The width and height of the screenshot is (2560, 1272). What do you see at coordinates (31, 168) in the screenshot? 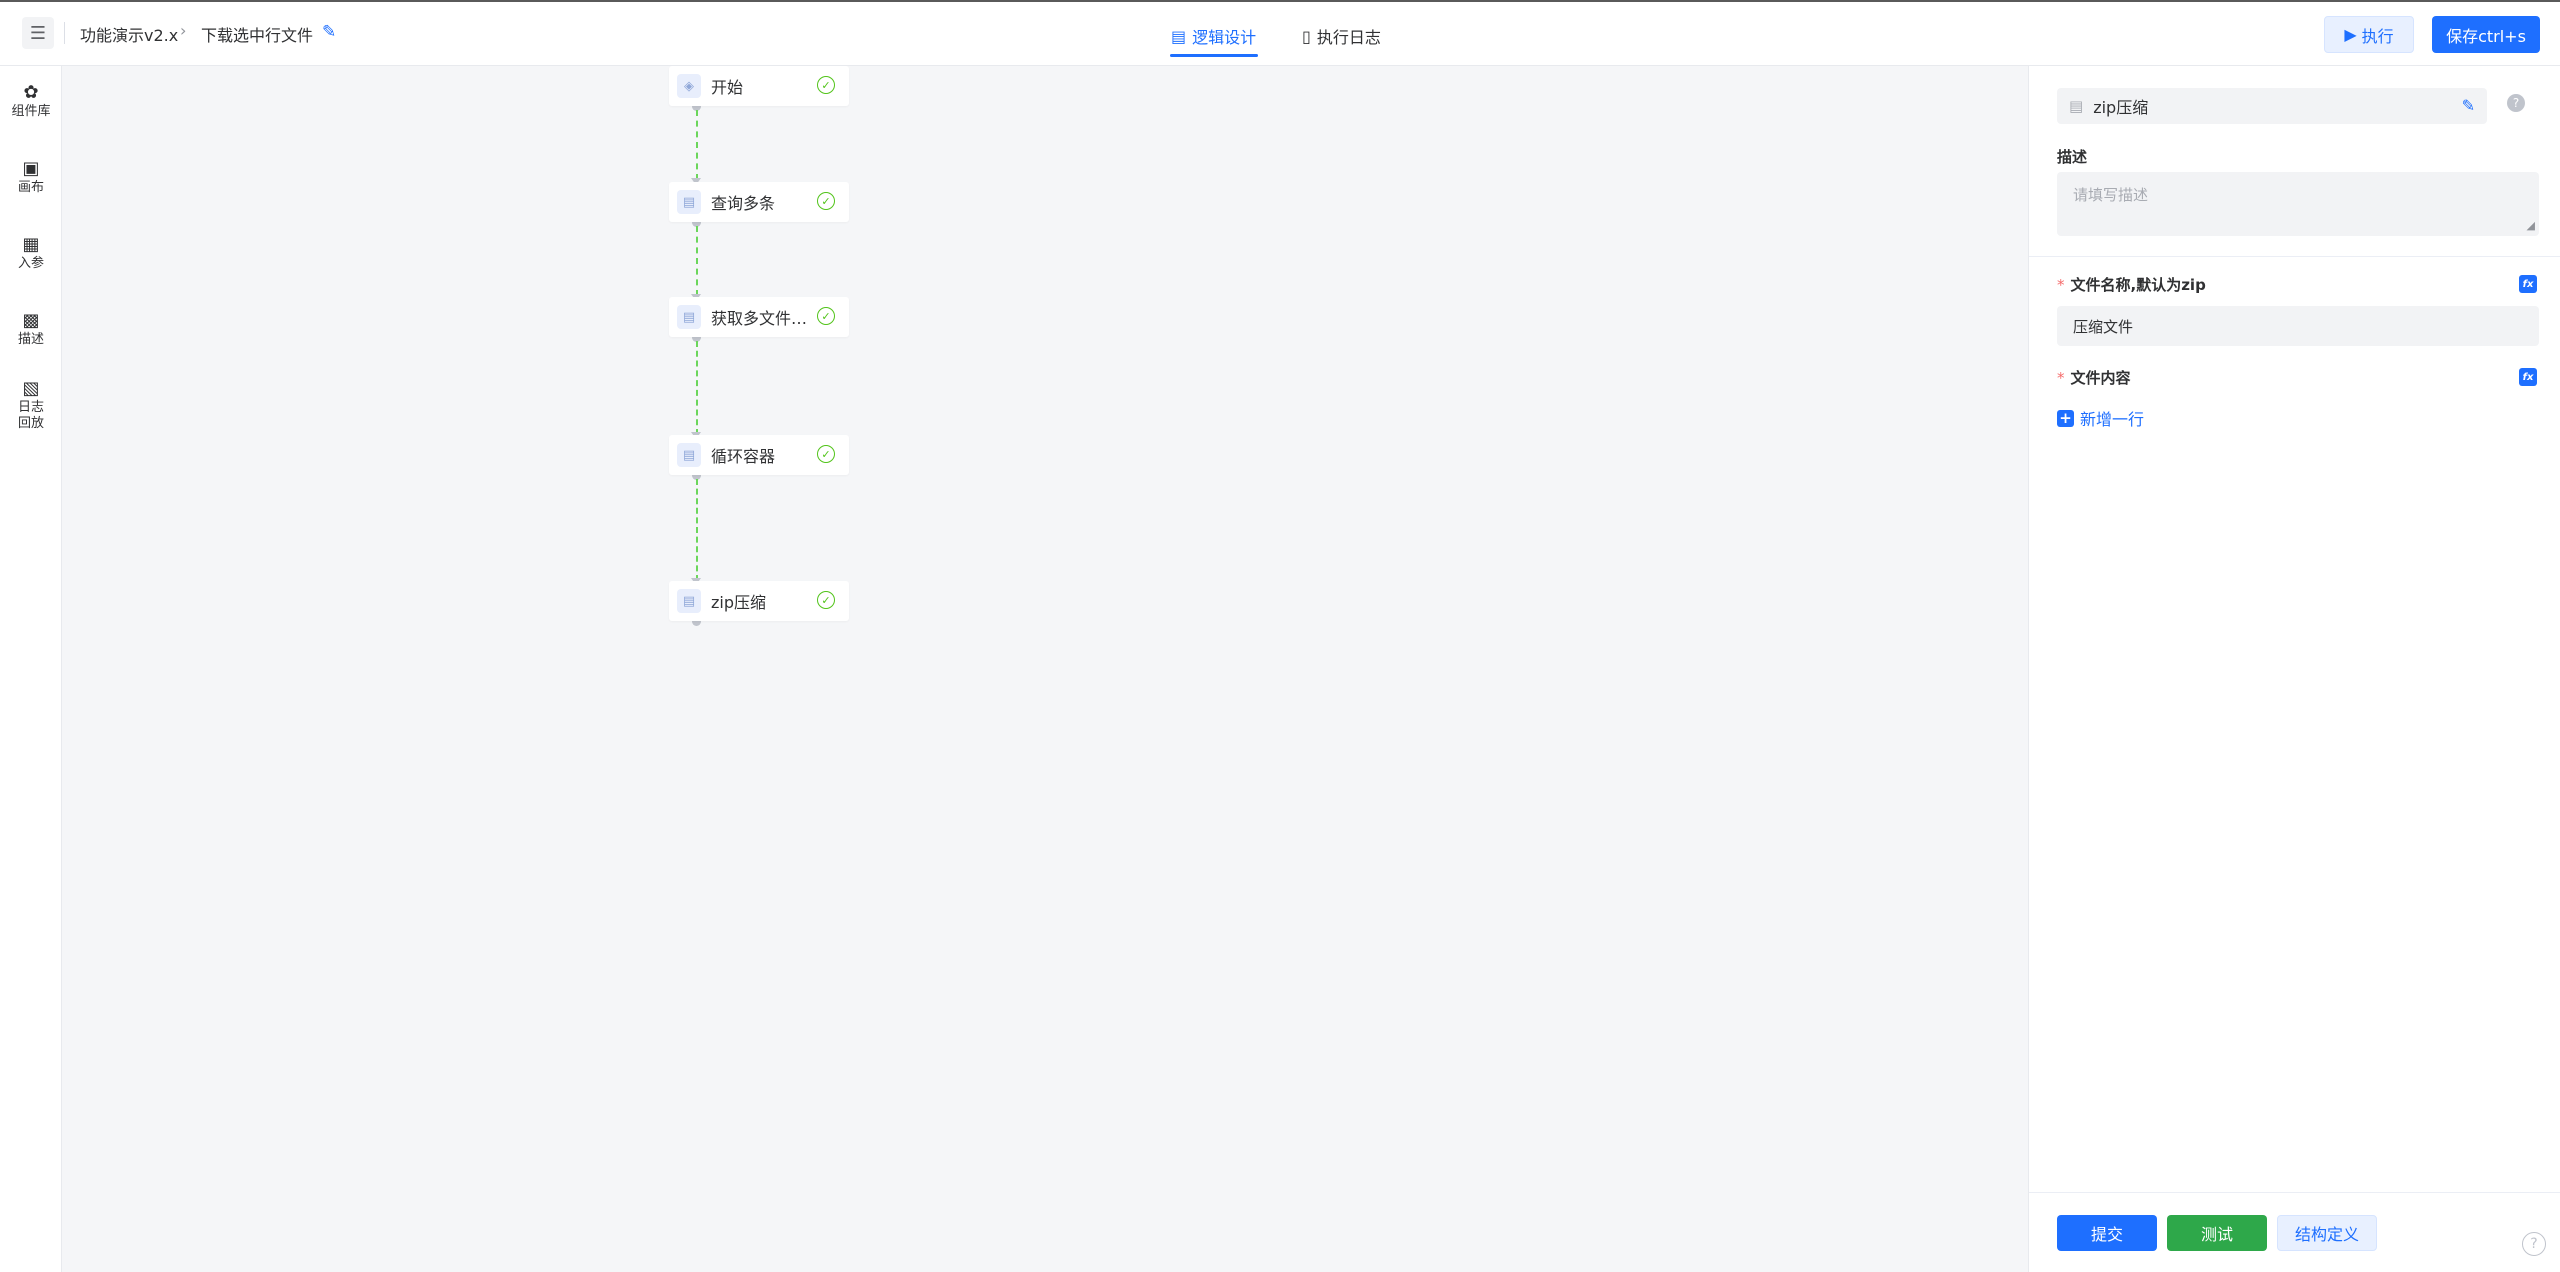
I see `canvas-icon: ▣` at bounding box center [31, 168].